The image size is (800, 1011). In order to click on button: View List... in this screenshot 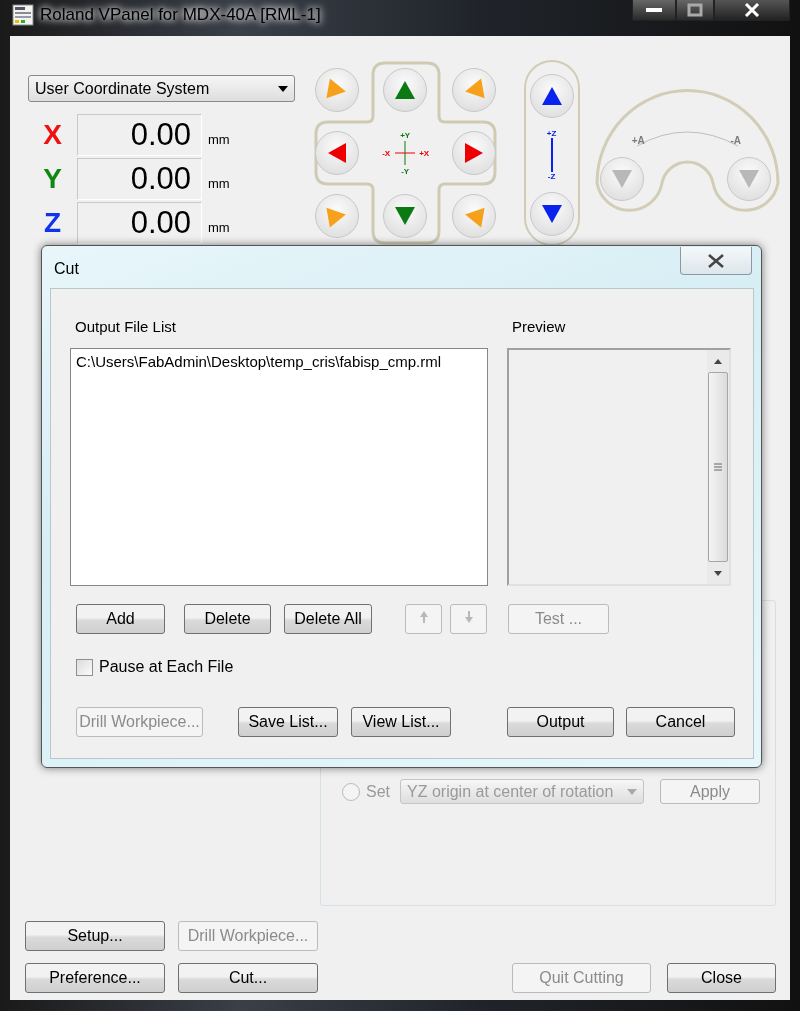, I will do `click(401, 722)`.